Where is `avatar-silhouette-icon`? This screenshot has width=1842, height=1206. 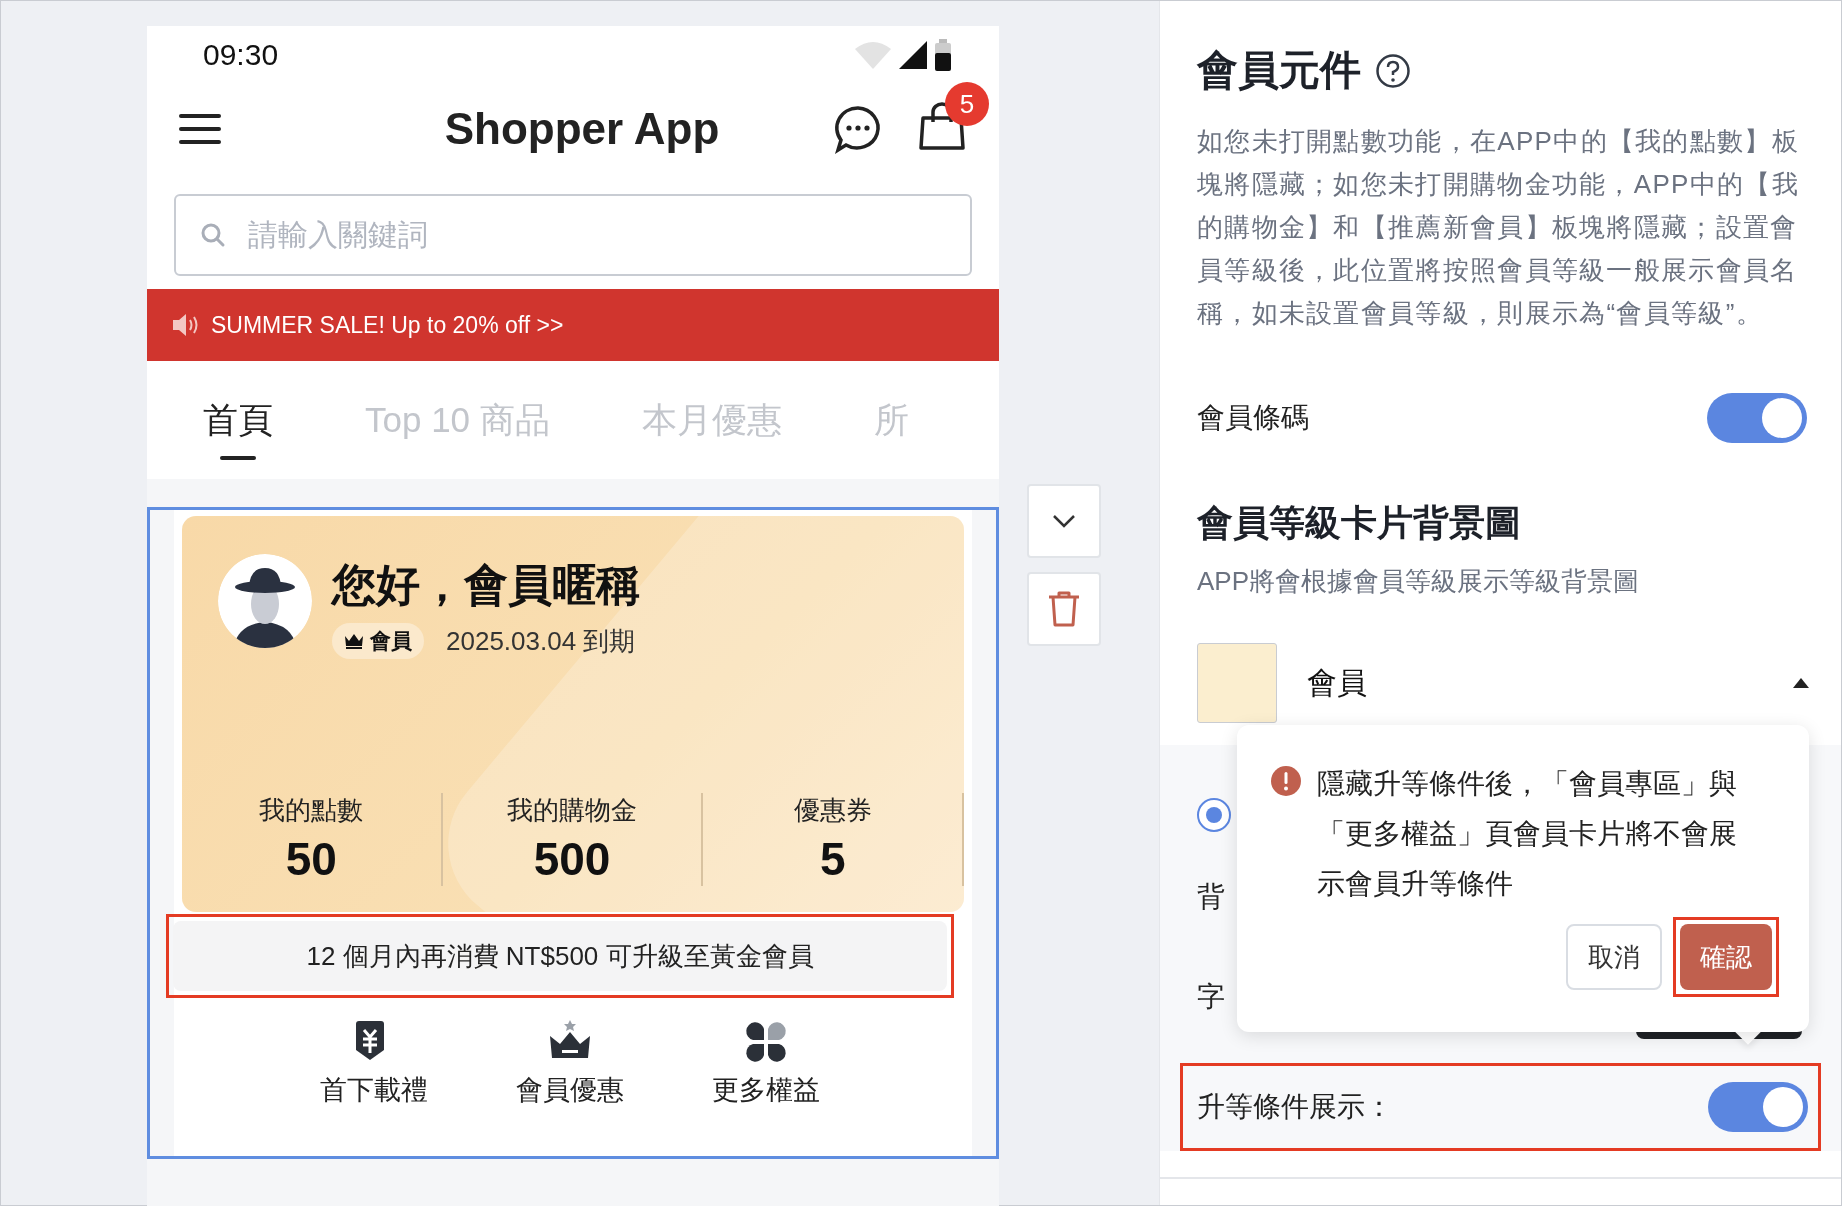
avatar-silhouette-icon is located at coordinates (265, 601).